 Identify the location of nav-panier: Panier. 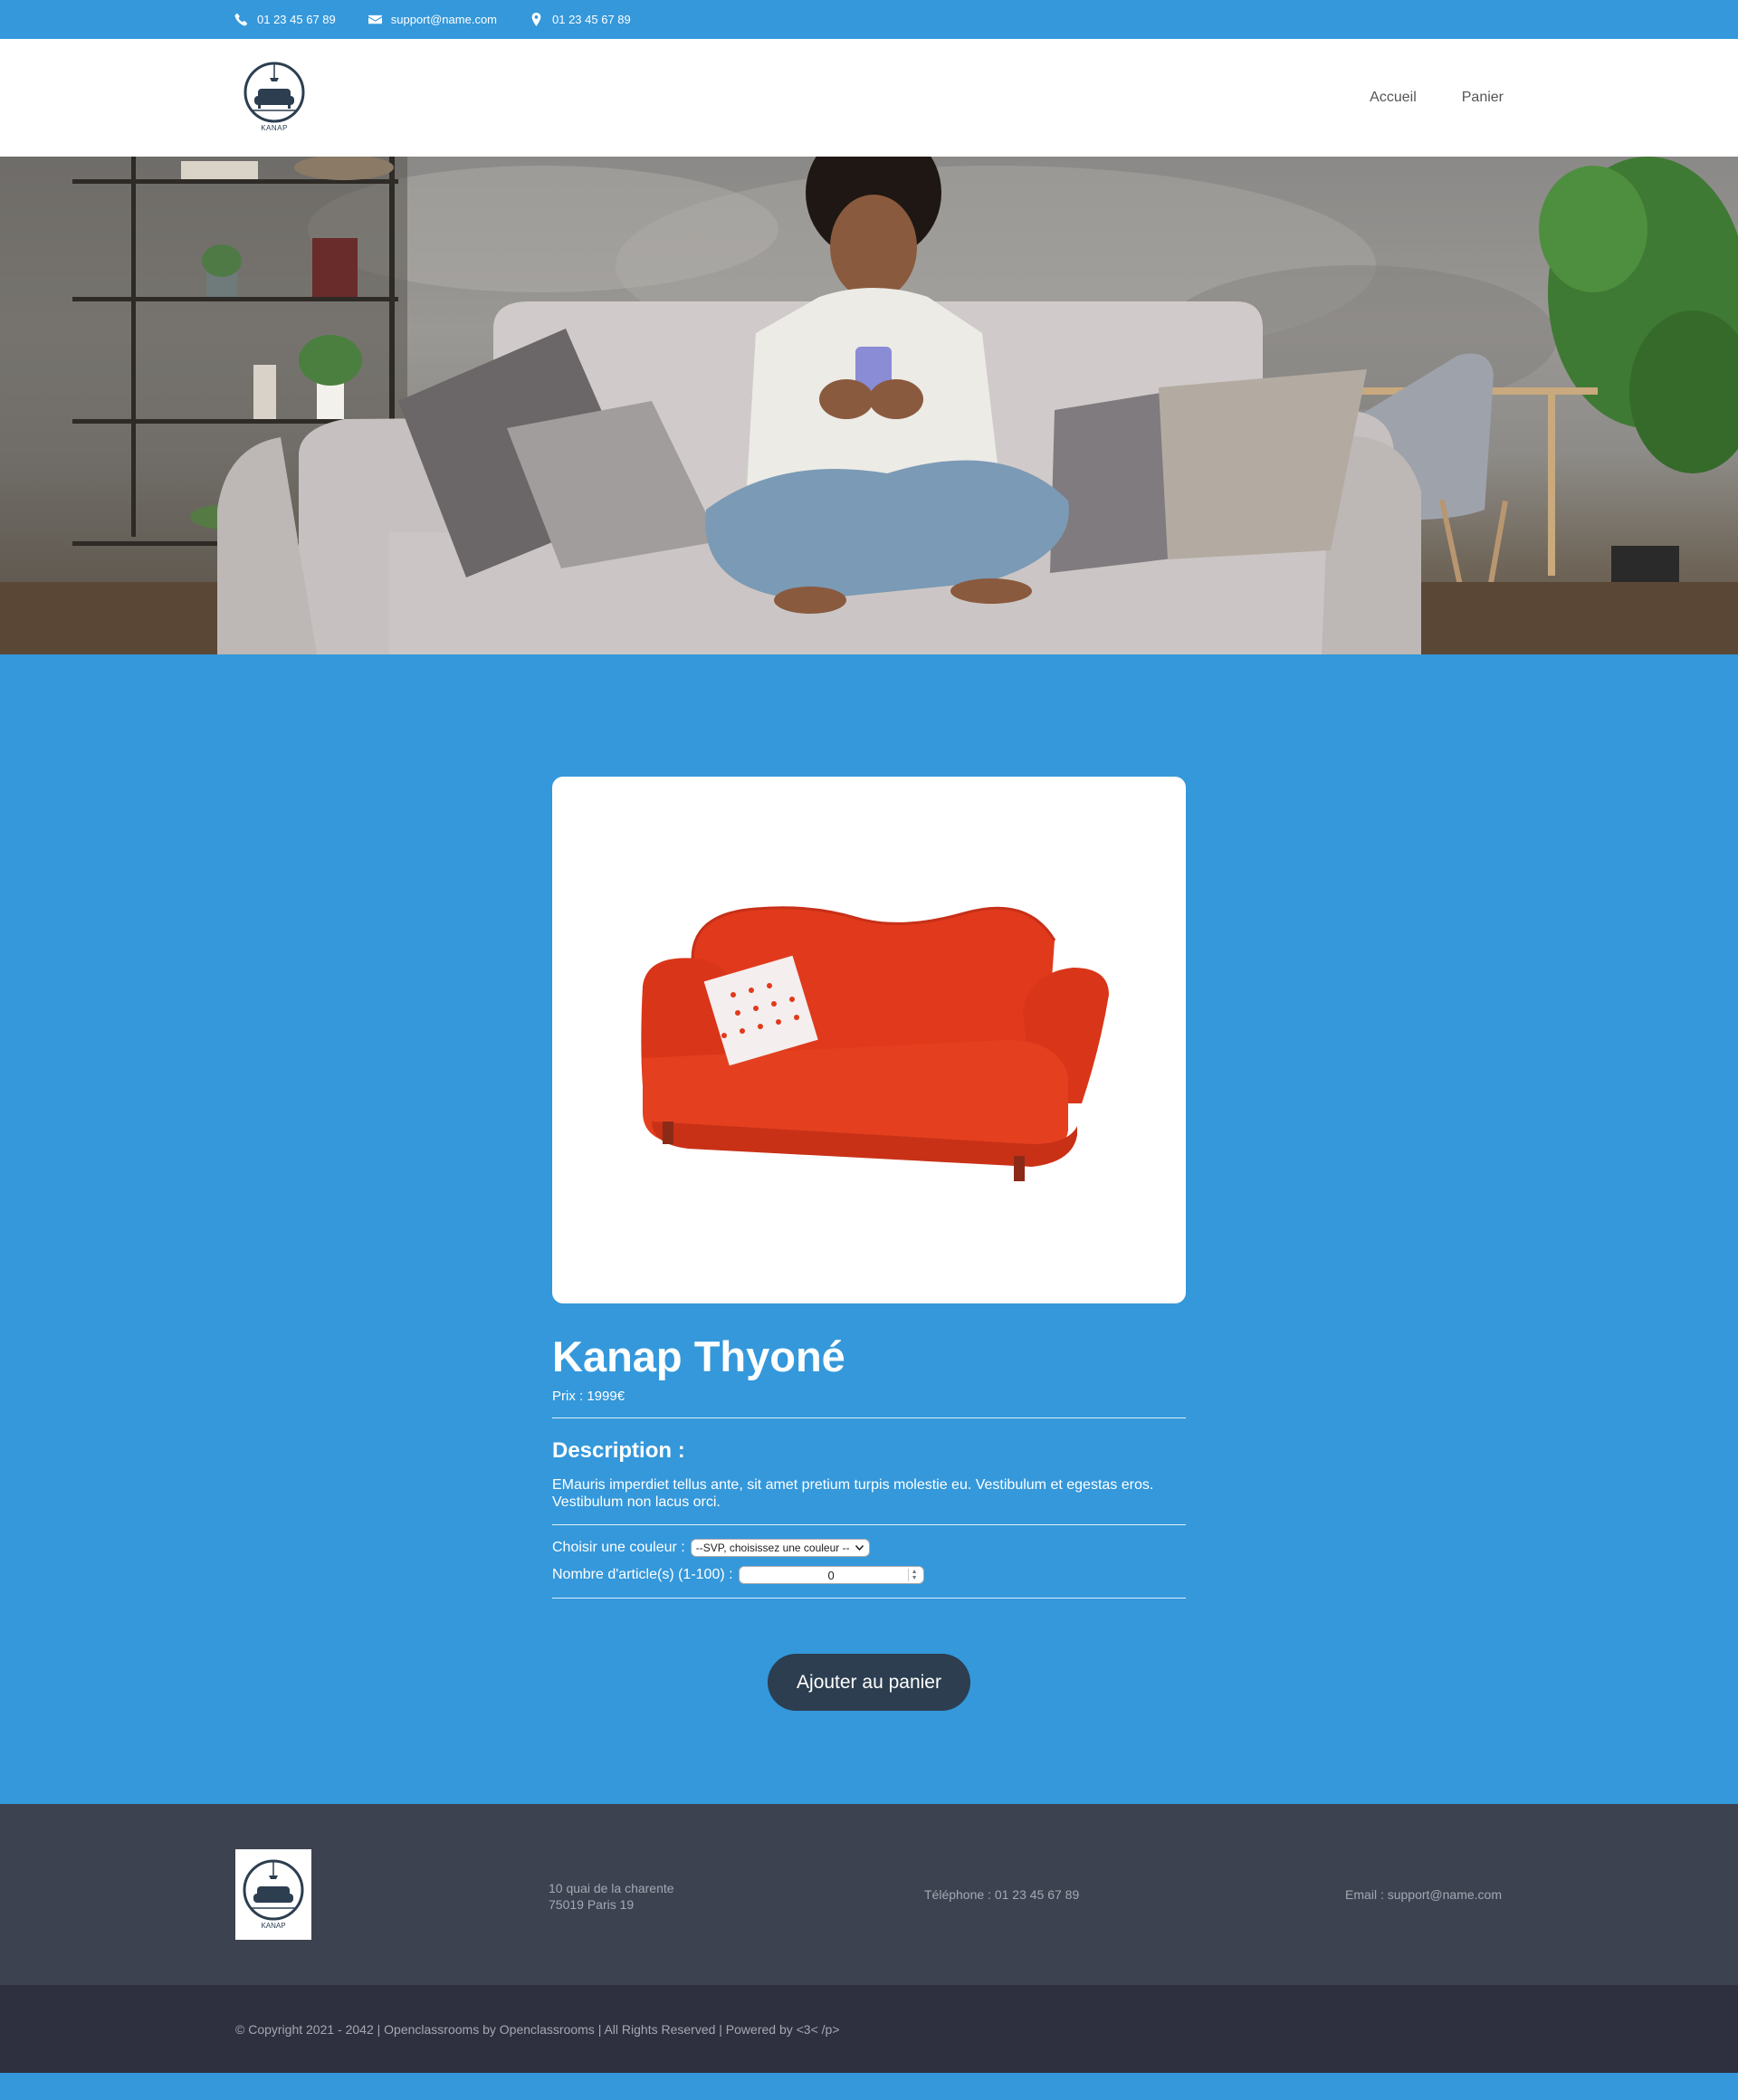
(1483, 98).